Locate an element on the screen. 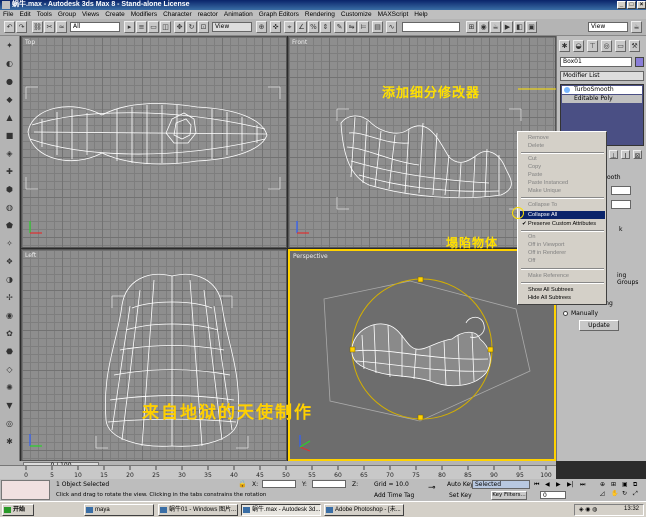  maxscript-listener is located at coordinates (25, 490).